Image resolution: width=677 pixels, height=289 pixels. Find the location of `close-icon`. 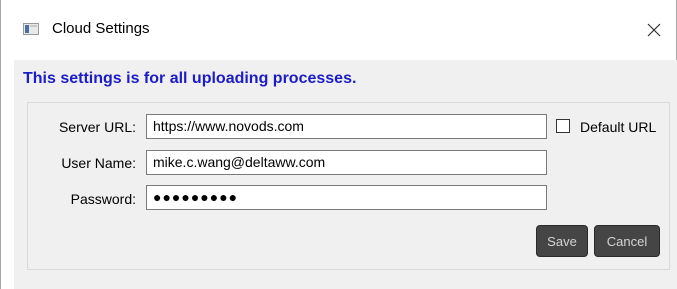

close-icon is located at coordinates (654, 30).